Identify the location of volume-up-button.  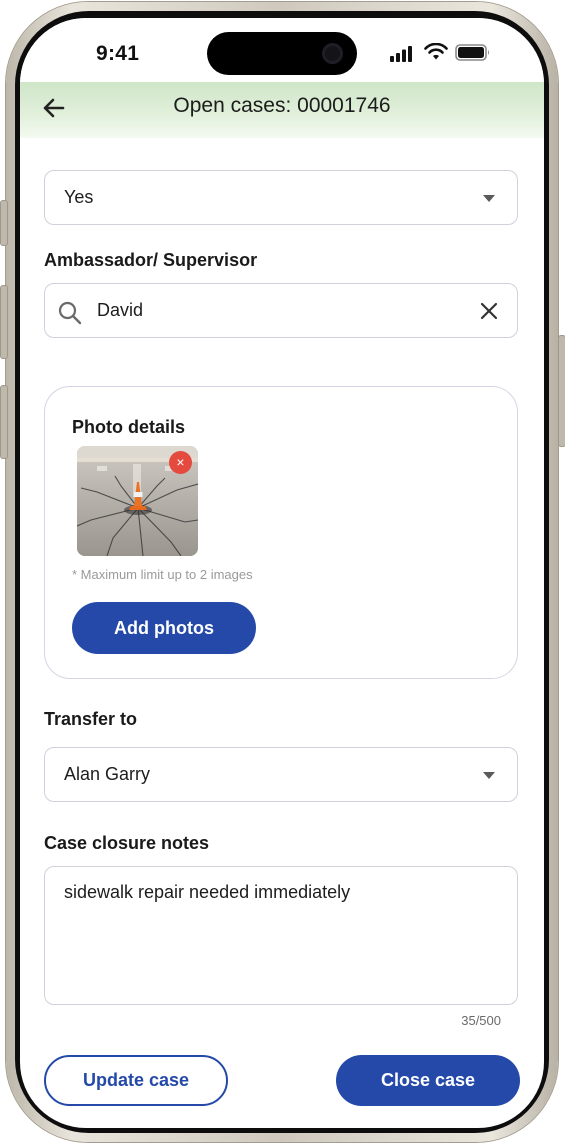
(4, 322).